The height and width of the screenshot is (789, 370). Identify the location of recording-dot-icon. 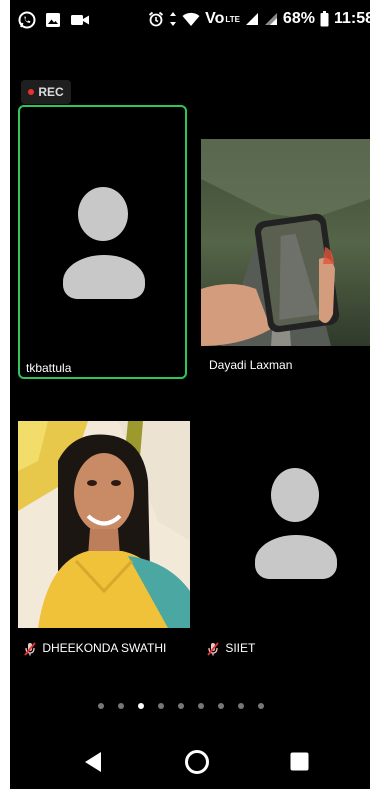
(31, 92).